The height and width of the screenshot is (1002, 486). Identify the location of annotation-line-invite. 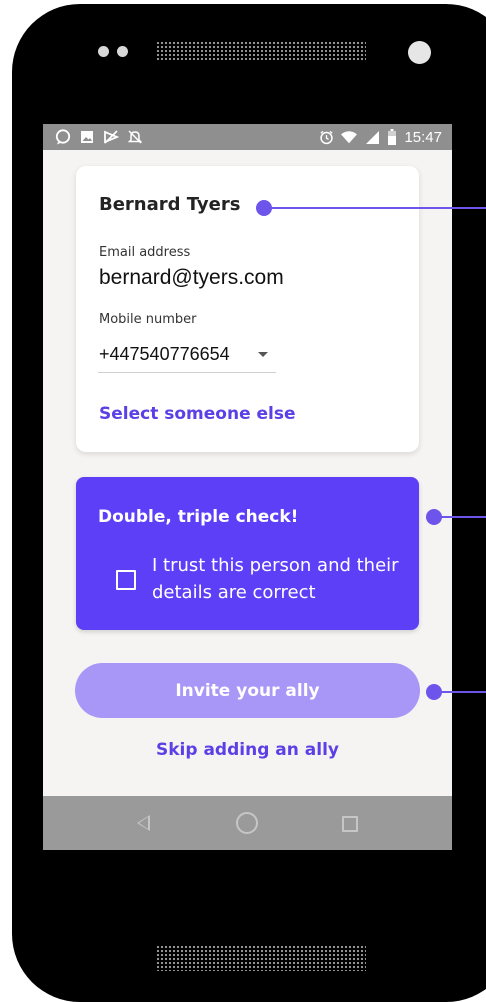
(462, 692).